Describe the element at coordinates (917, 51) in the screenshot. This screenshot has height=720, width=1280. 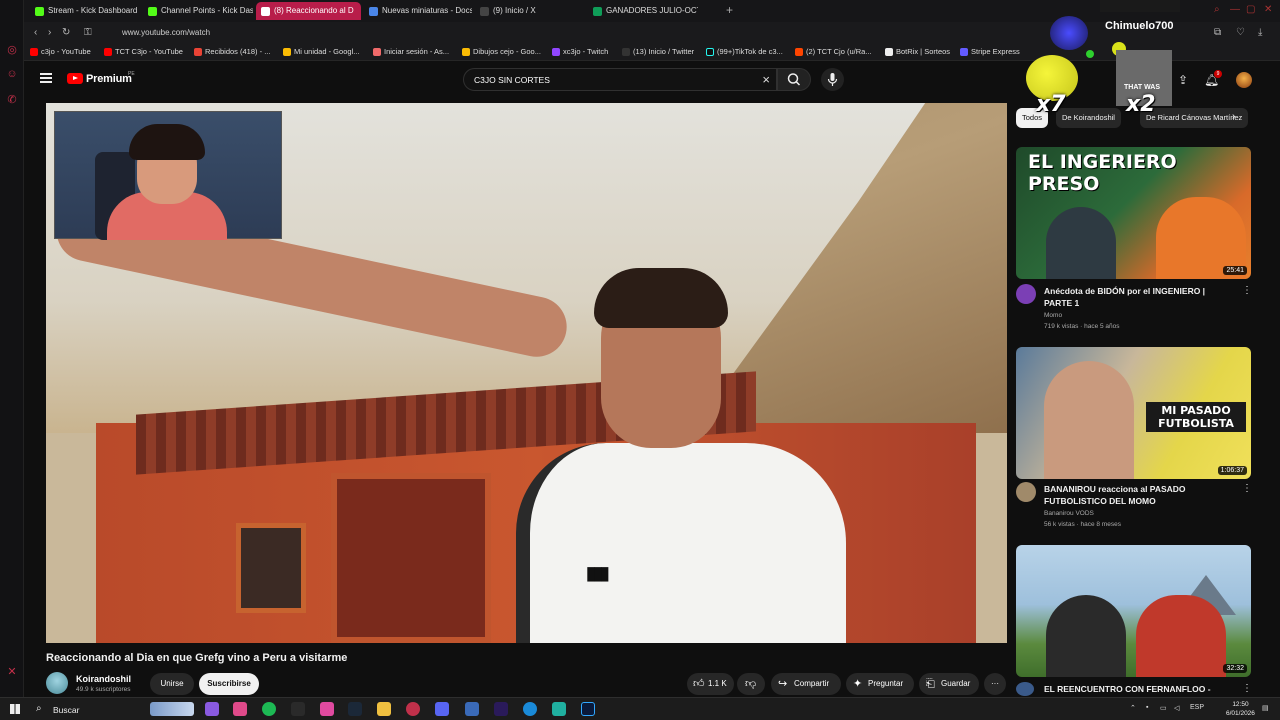
I see `bookmark-item: BotRix | Sorteos` at that location.